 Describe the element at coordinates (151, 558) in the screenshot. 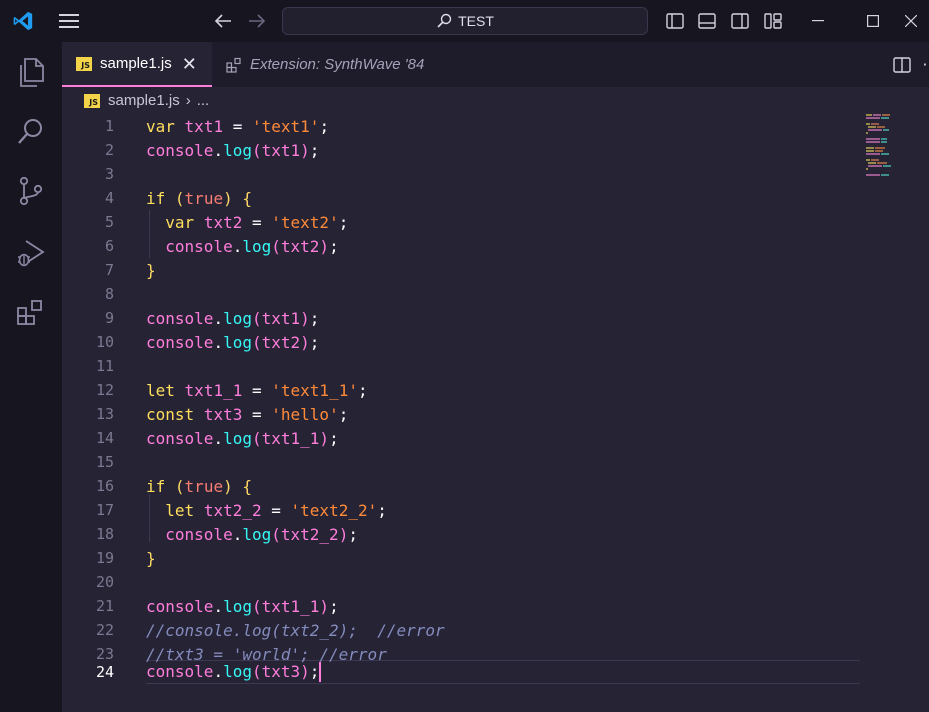

I see `brace: }` at that location.